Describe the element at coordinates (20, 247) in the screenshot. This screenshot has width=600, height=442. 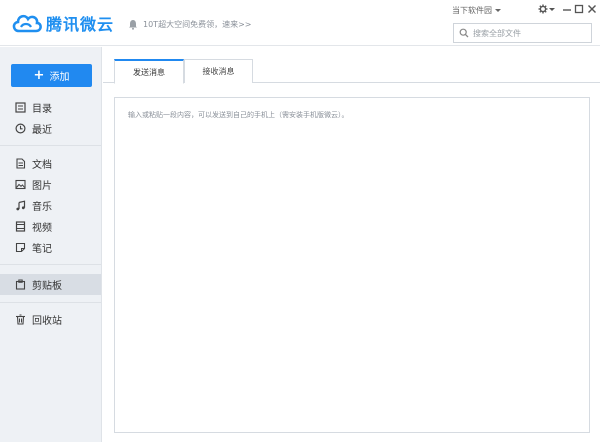
I see `note-icon` at that location.